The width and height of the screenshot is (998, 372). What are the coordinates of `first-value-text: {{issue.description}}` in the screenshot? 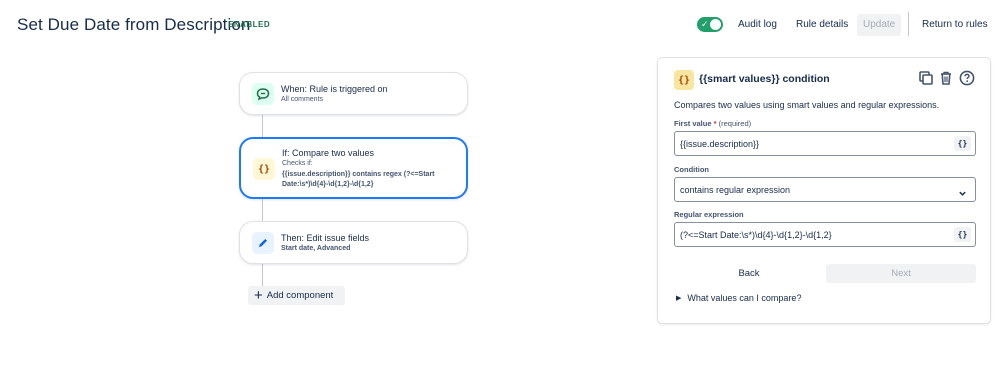 It's located at (720, 144).